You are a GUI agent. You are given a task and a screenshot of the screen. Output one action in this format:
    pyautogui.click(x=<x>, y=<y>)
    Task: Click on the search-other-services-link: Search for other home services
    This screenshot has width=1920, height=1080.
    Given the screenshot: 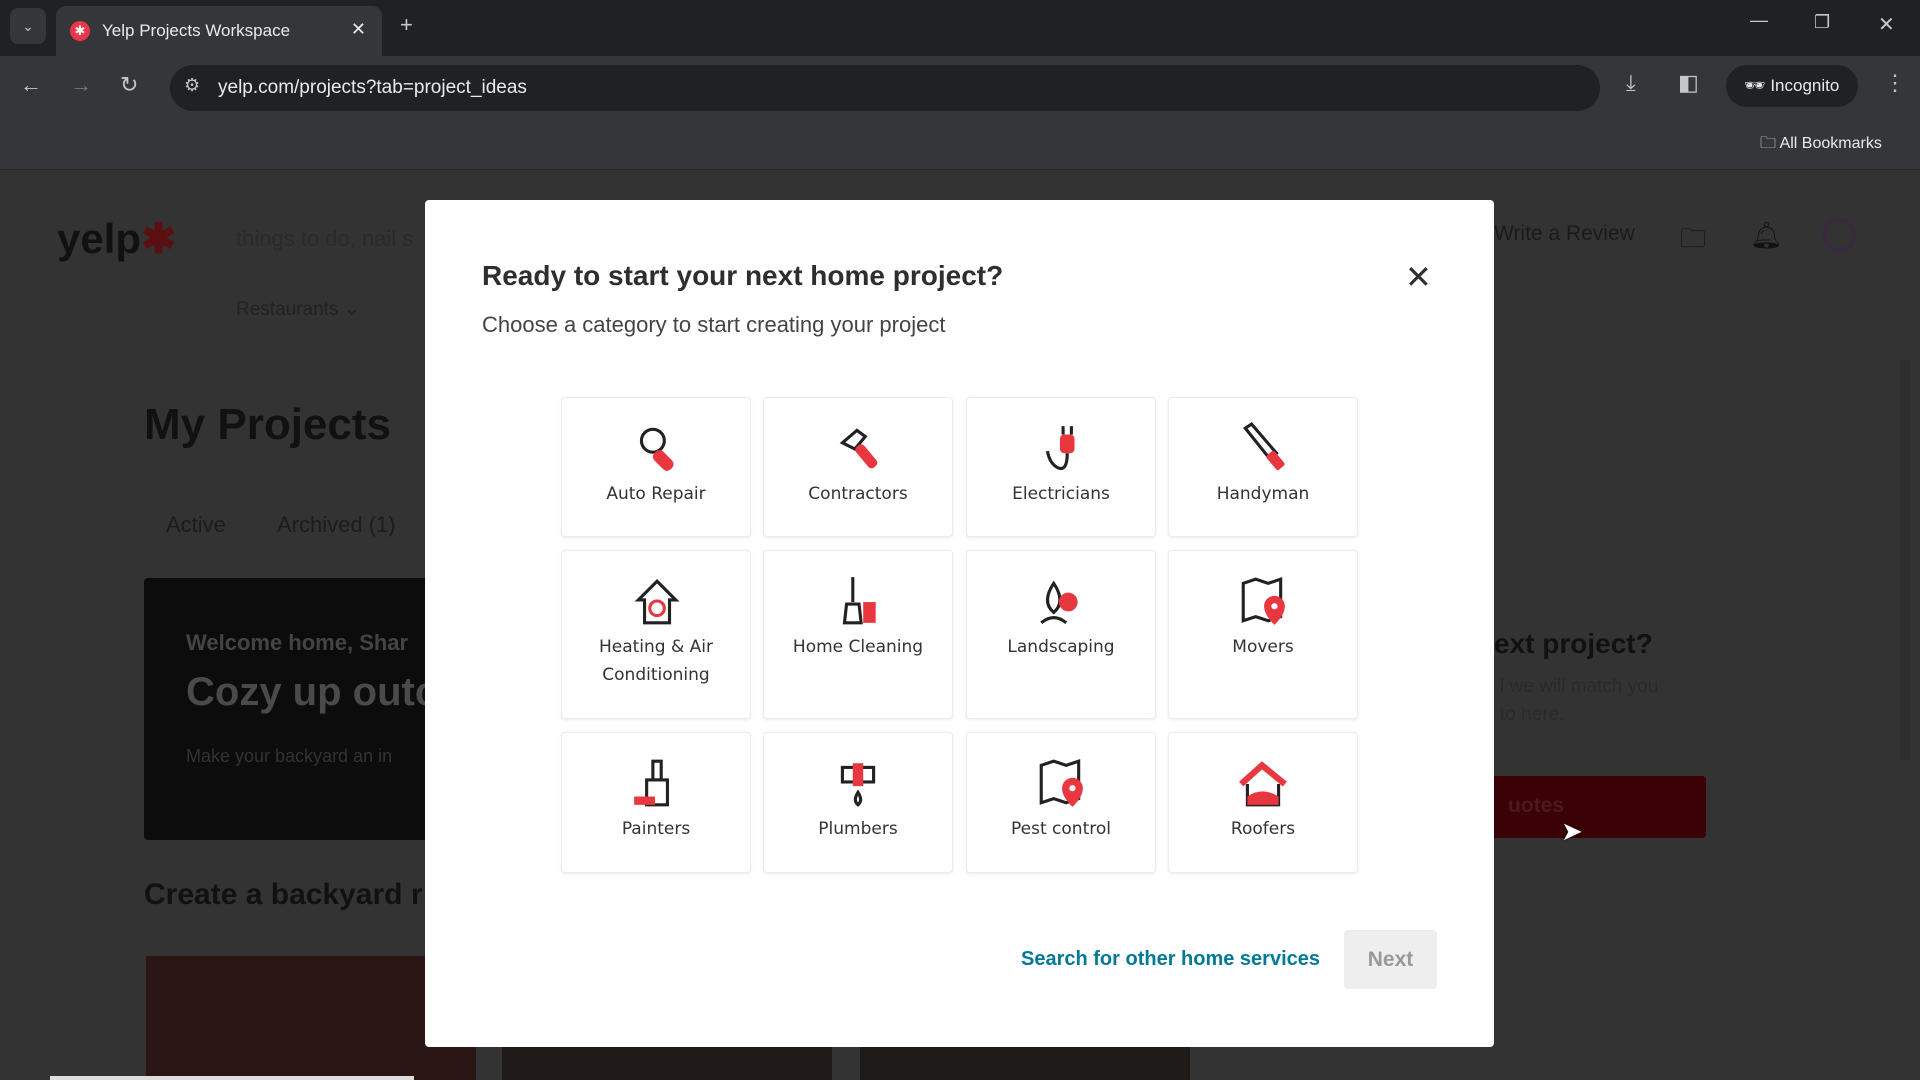 What is the action you would take?
    pyautogui.click(x=1170, y=959)
    